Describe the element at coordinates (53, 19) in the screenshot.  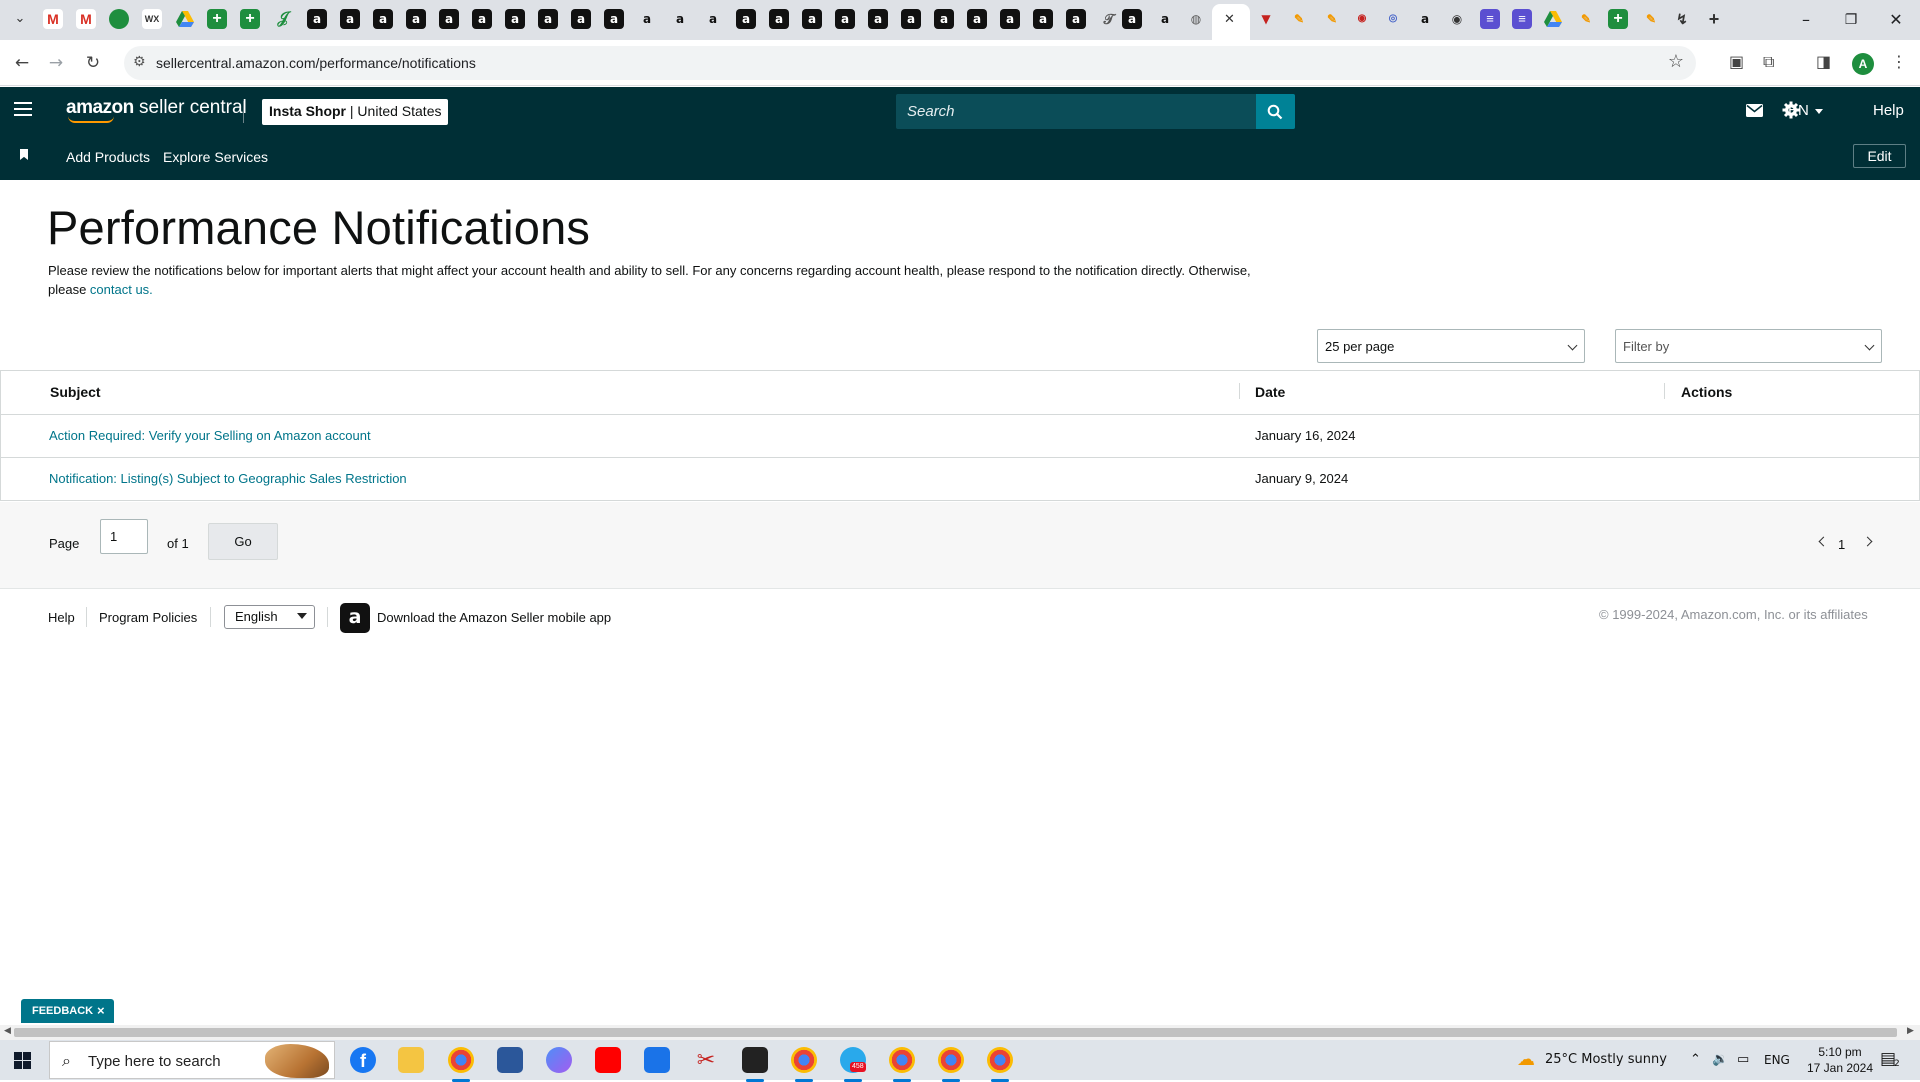
I see `gmail-tab-icon: M` at that location.